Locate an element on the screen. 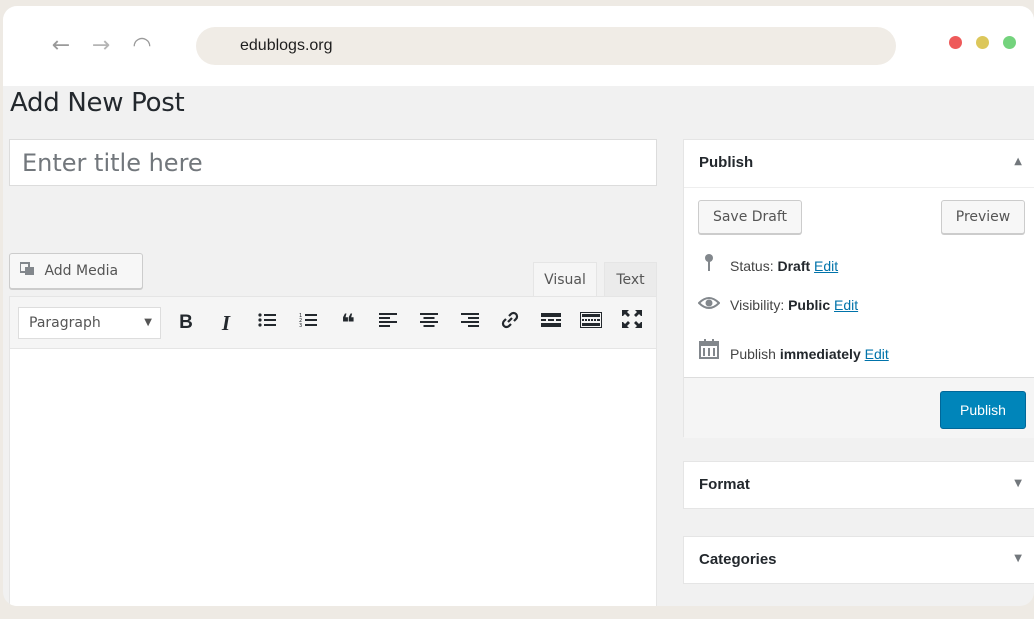 This screenshot has width=1034, height=619. italic-button: I is located at coordinates (226, 323).